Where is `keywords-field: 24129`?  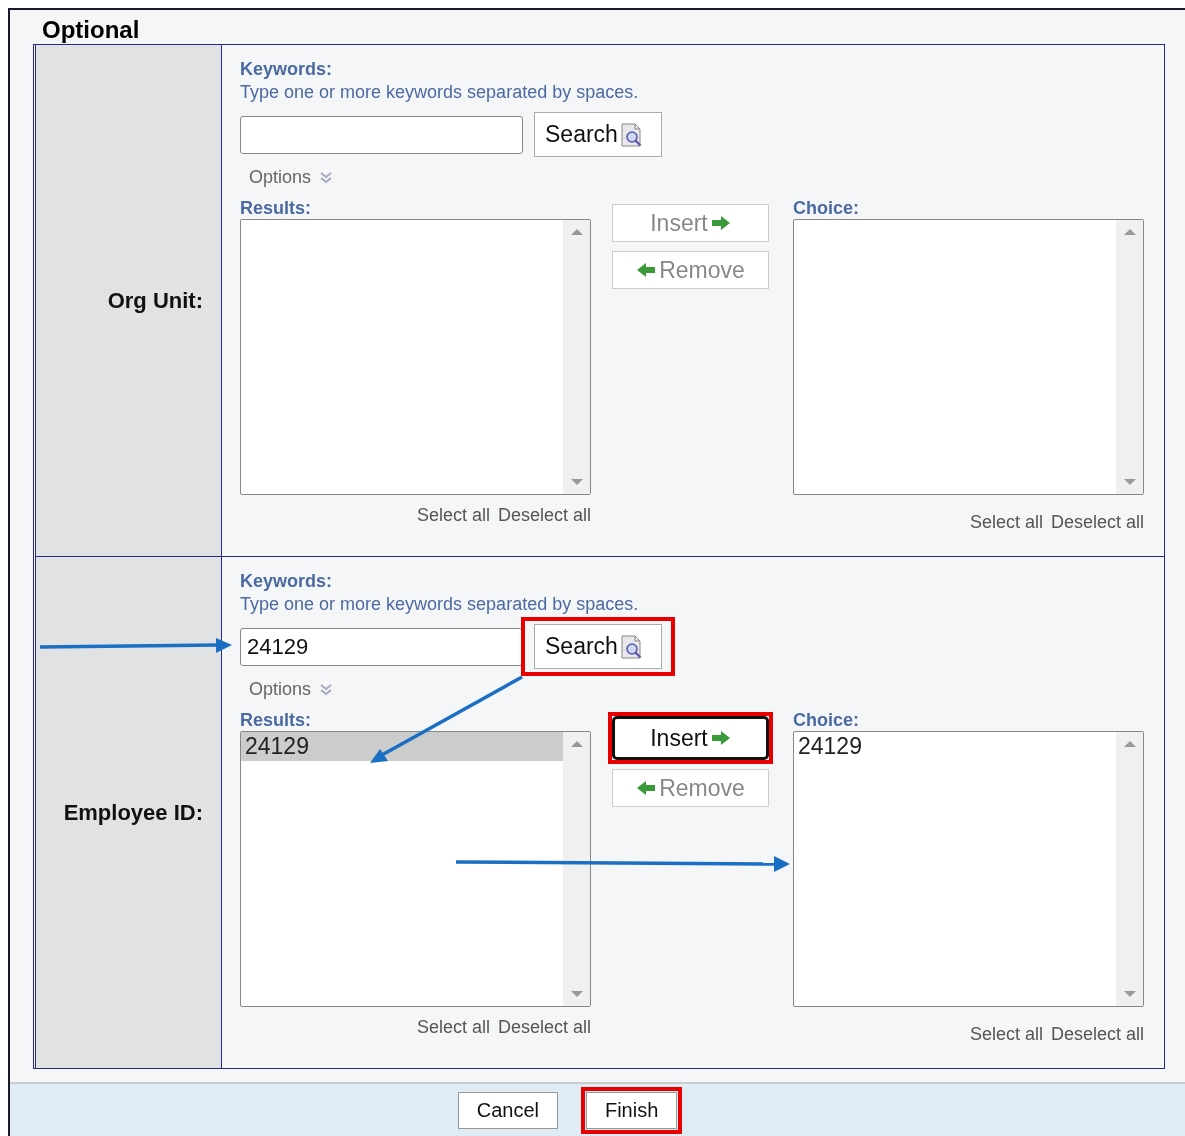 keywords-field: 24129 is located at coordinates (381, 646).